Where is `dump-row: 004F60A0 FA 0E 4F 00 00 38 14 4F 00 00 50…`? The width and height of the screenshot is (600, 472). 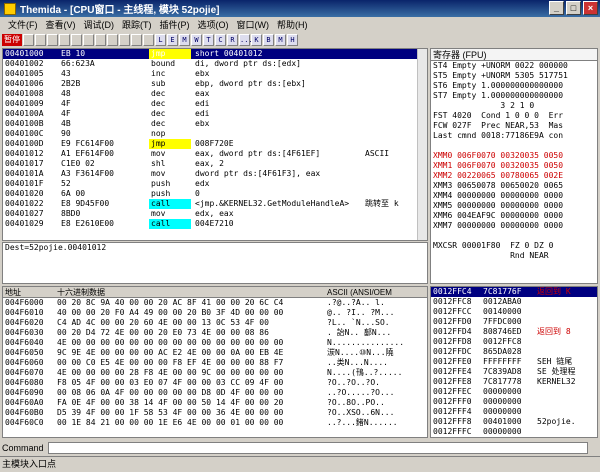
dump-row: 004F60A0 FA 0E 4F 00 00 38 14 4F 00 00 50… is located at coordinates (215, 403).